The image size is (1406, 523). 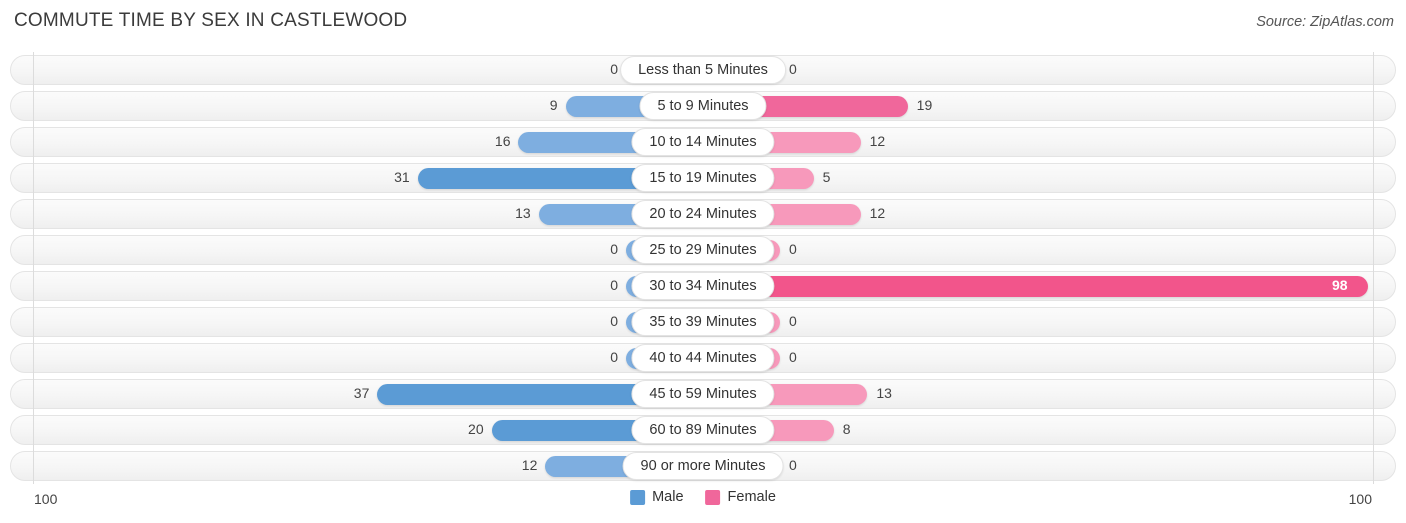 What do you see at coordinates (703, 497) in the screenshot?
I see `legend: Male Female` at bounding box center [703, 497].